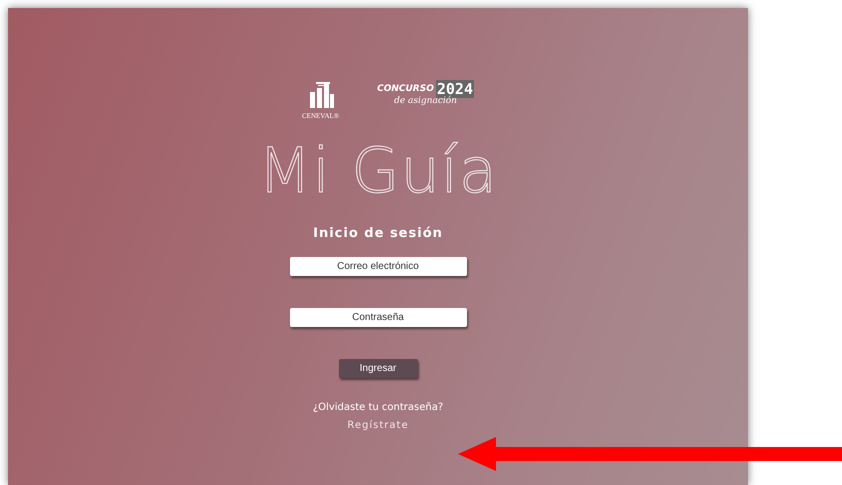 Image resolution: width=842 pixels, height=485 pixels. Describe the element at coordinates (650, 454) in the screenshot. I see `arrow-icon` at that location.